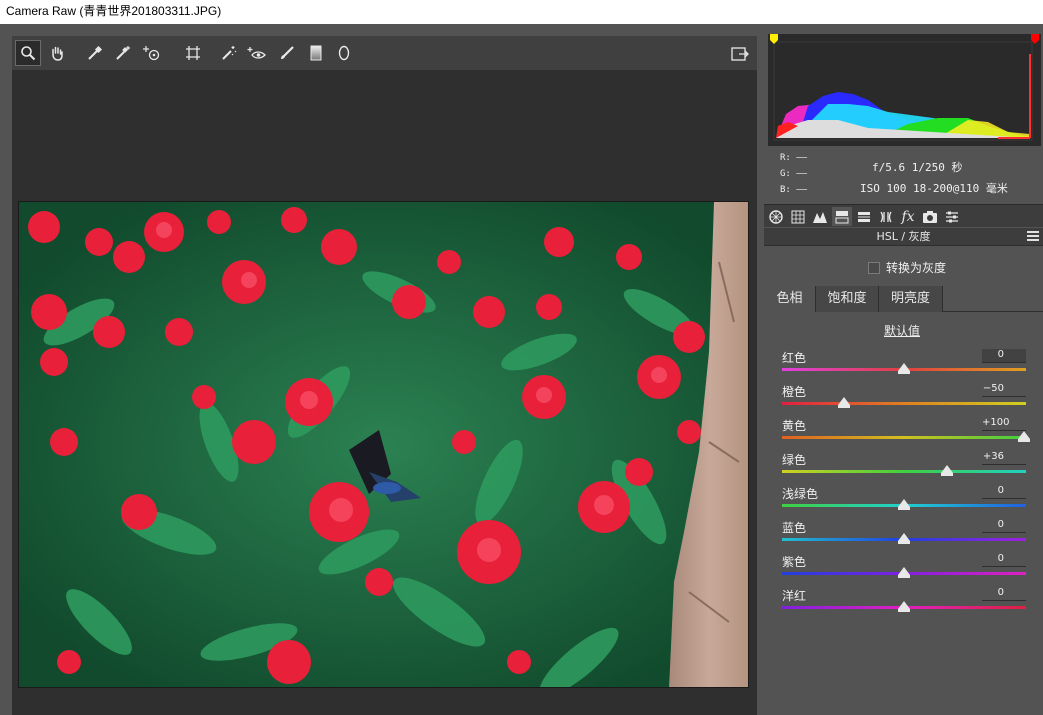 Image resolution: width=1043 pixels, height=715 pixels. Describe the element at coordinates (886, 216) in the screenshot. I see `lens-corrections-icon` at that location.